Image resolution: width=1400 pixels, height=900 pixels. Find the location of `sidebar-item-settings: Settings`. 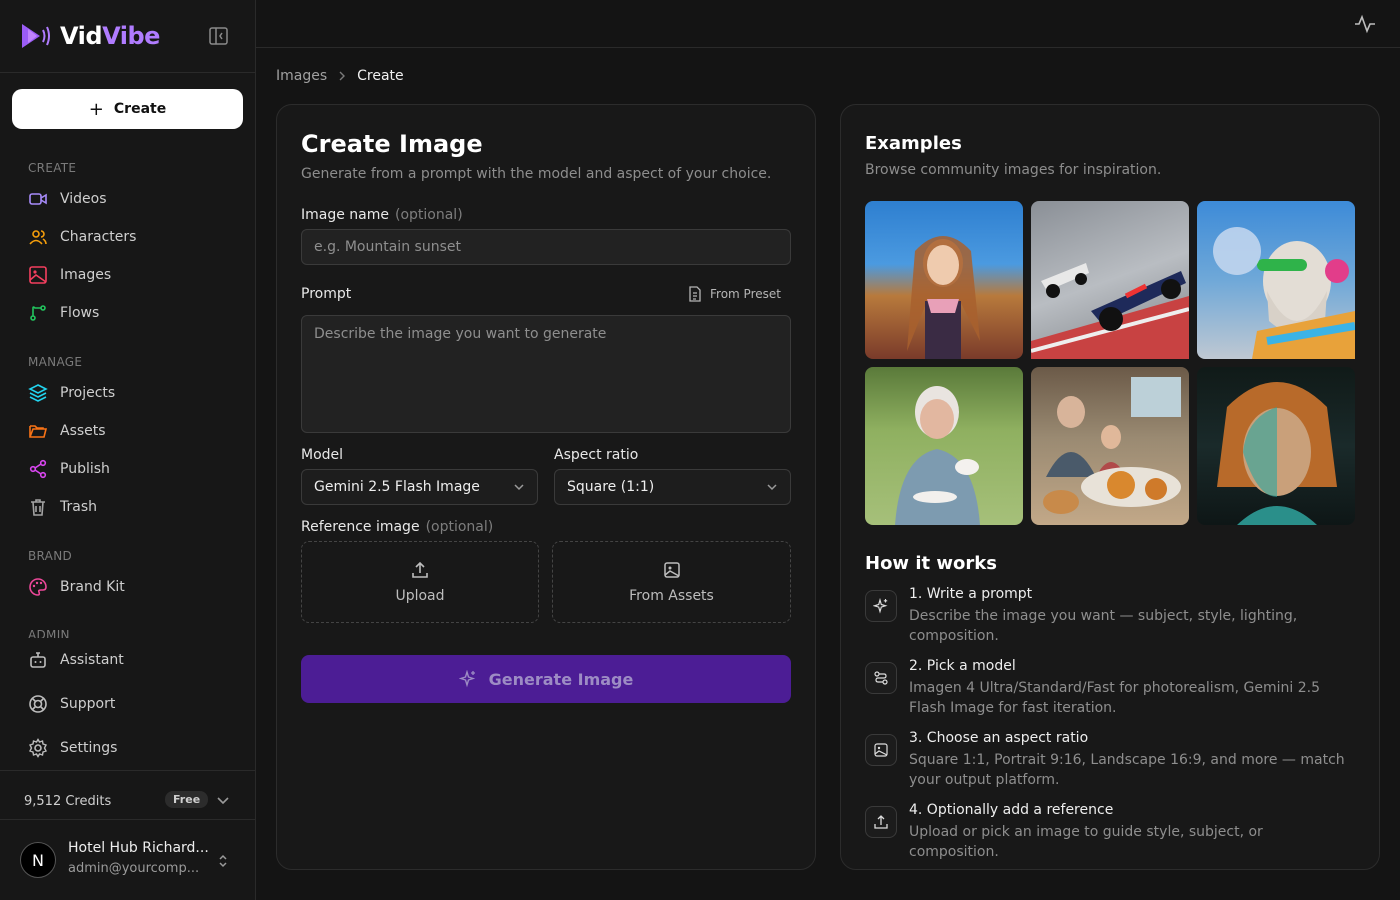

sidebar-item-settings: Settings is located at coordinates (72, 748).